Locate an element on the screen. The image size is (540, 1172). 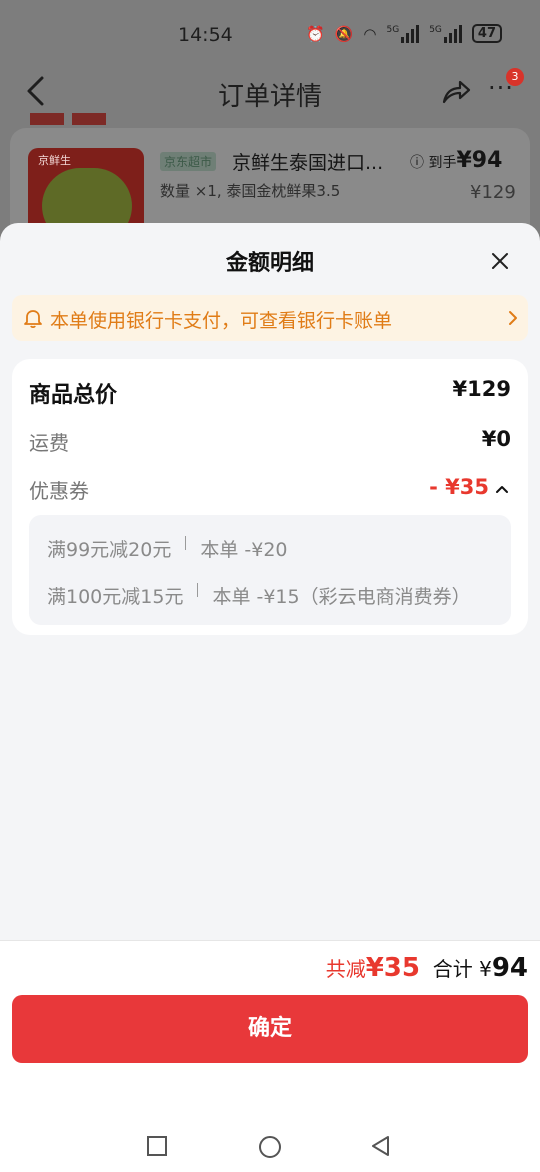
bell-icon is located at coordinates (33, 319).